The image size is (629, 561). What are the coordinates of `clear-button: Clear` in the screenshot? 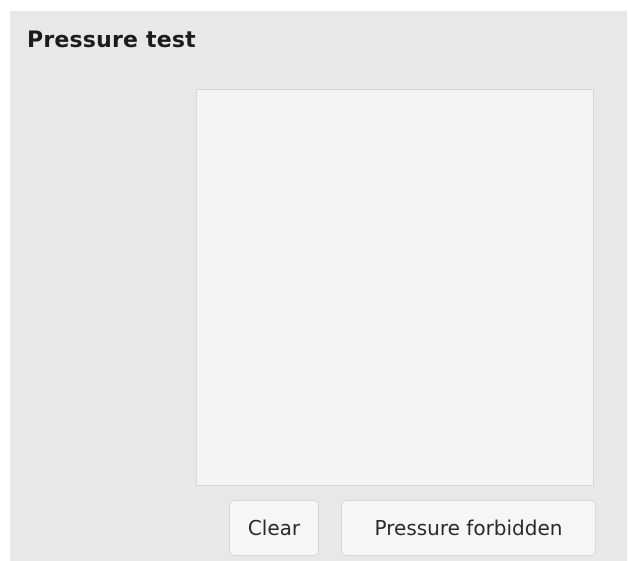 It's located at (274, 528).